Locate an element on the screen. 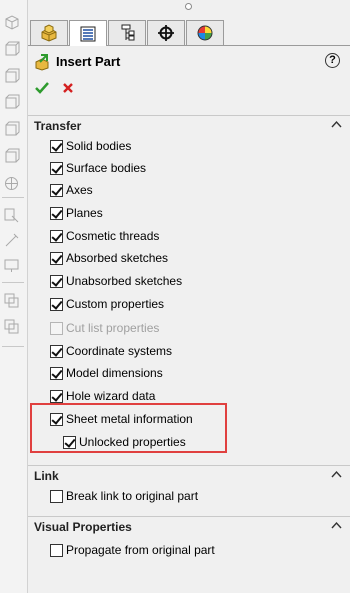  checkbox-coordinate-systems: Coordinate systems is located at coordinates (178, 353).